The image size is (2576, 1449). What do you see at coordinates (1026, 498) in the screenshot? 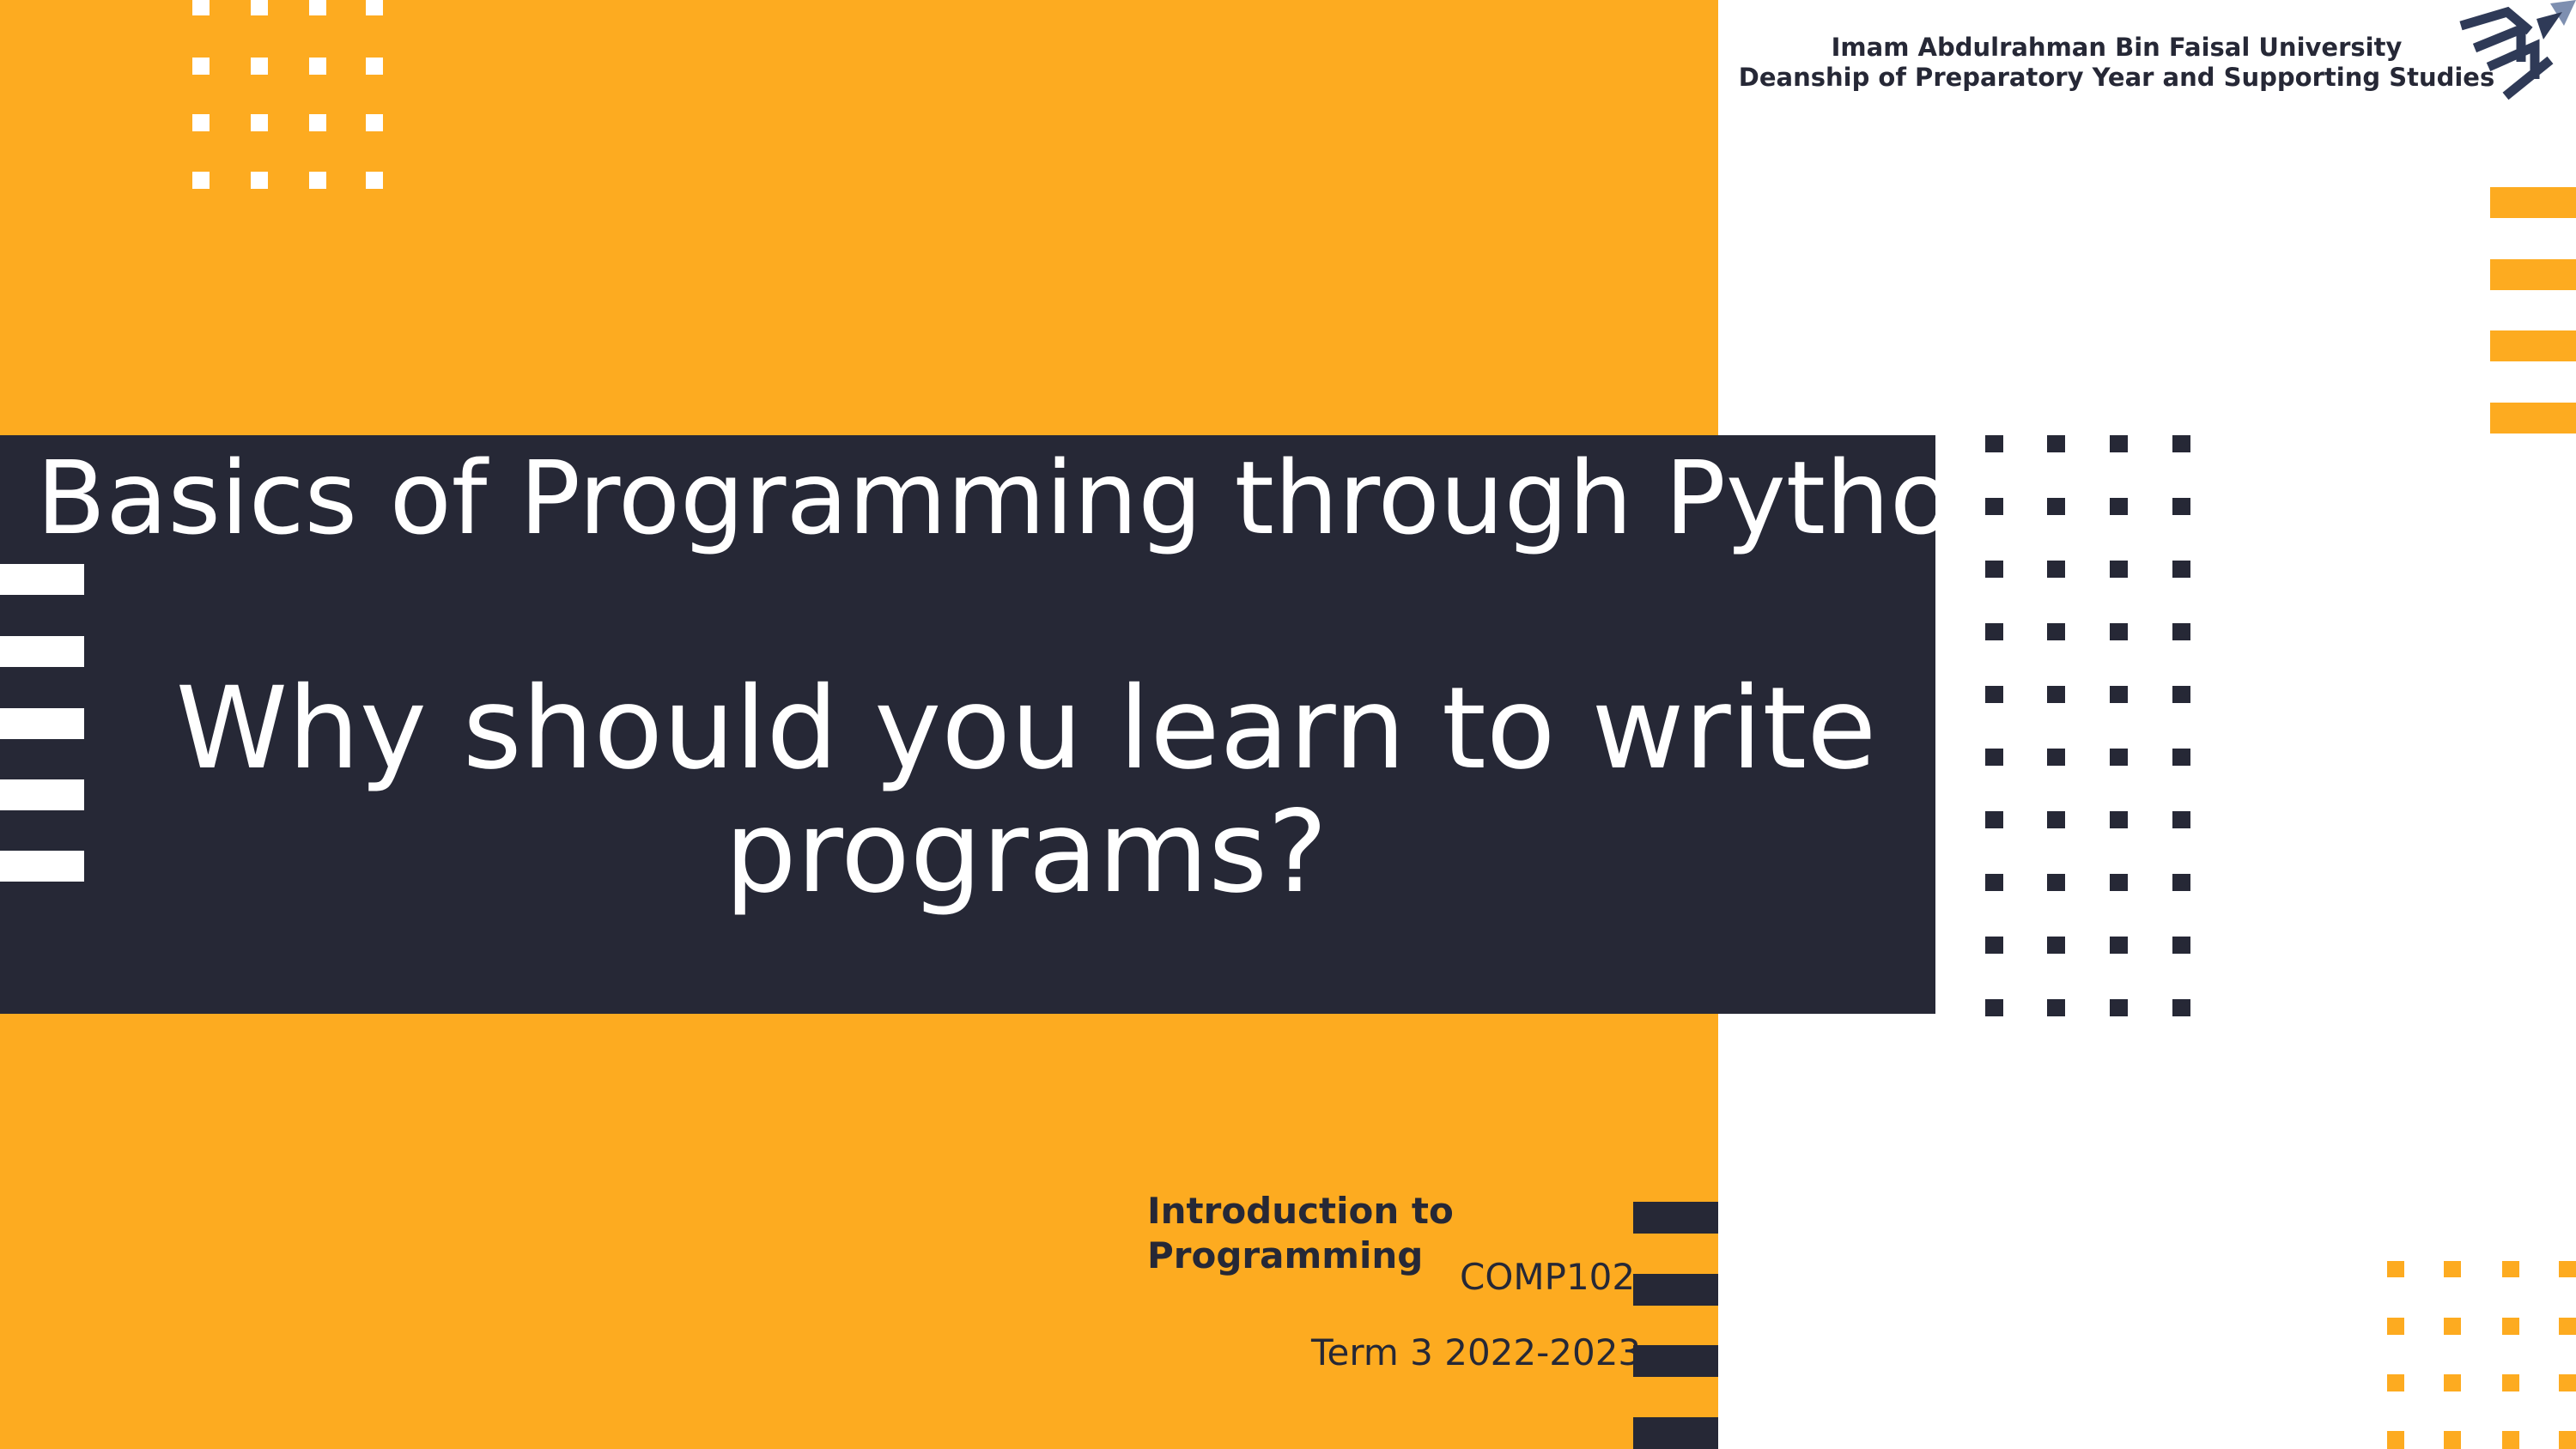
I see `slide-title: Basics of Programming through Python` at bounding box center [1026, 498].